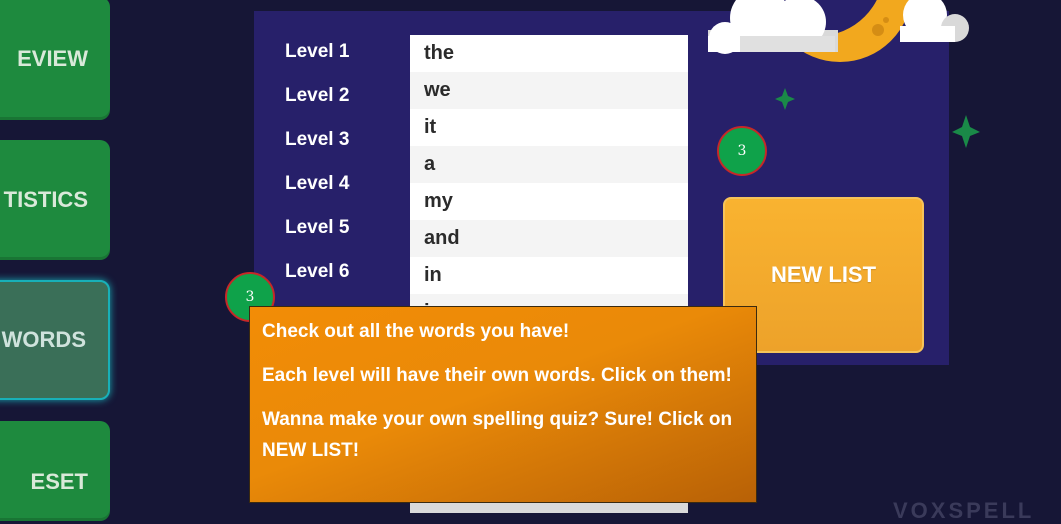 This screenshot has width=1061, height=524. Describe the element at coordinates (317, 184) in the screenshot. I see `level-4-item: Level 4` at that location.